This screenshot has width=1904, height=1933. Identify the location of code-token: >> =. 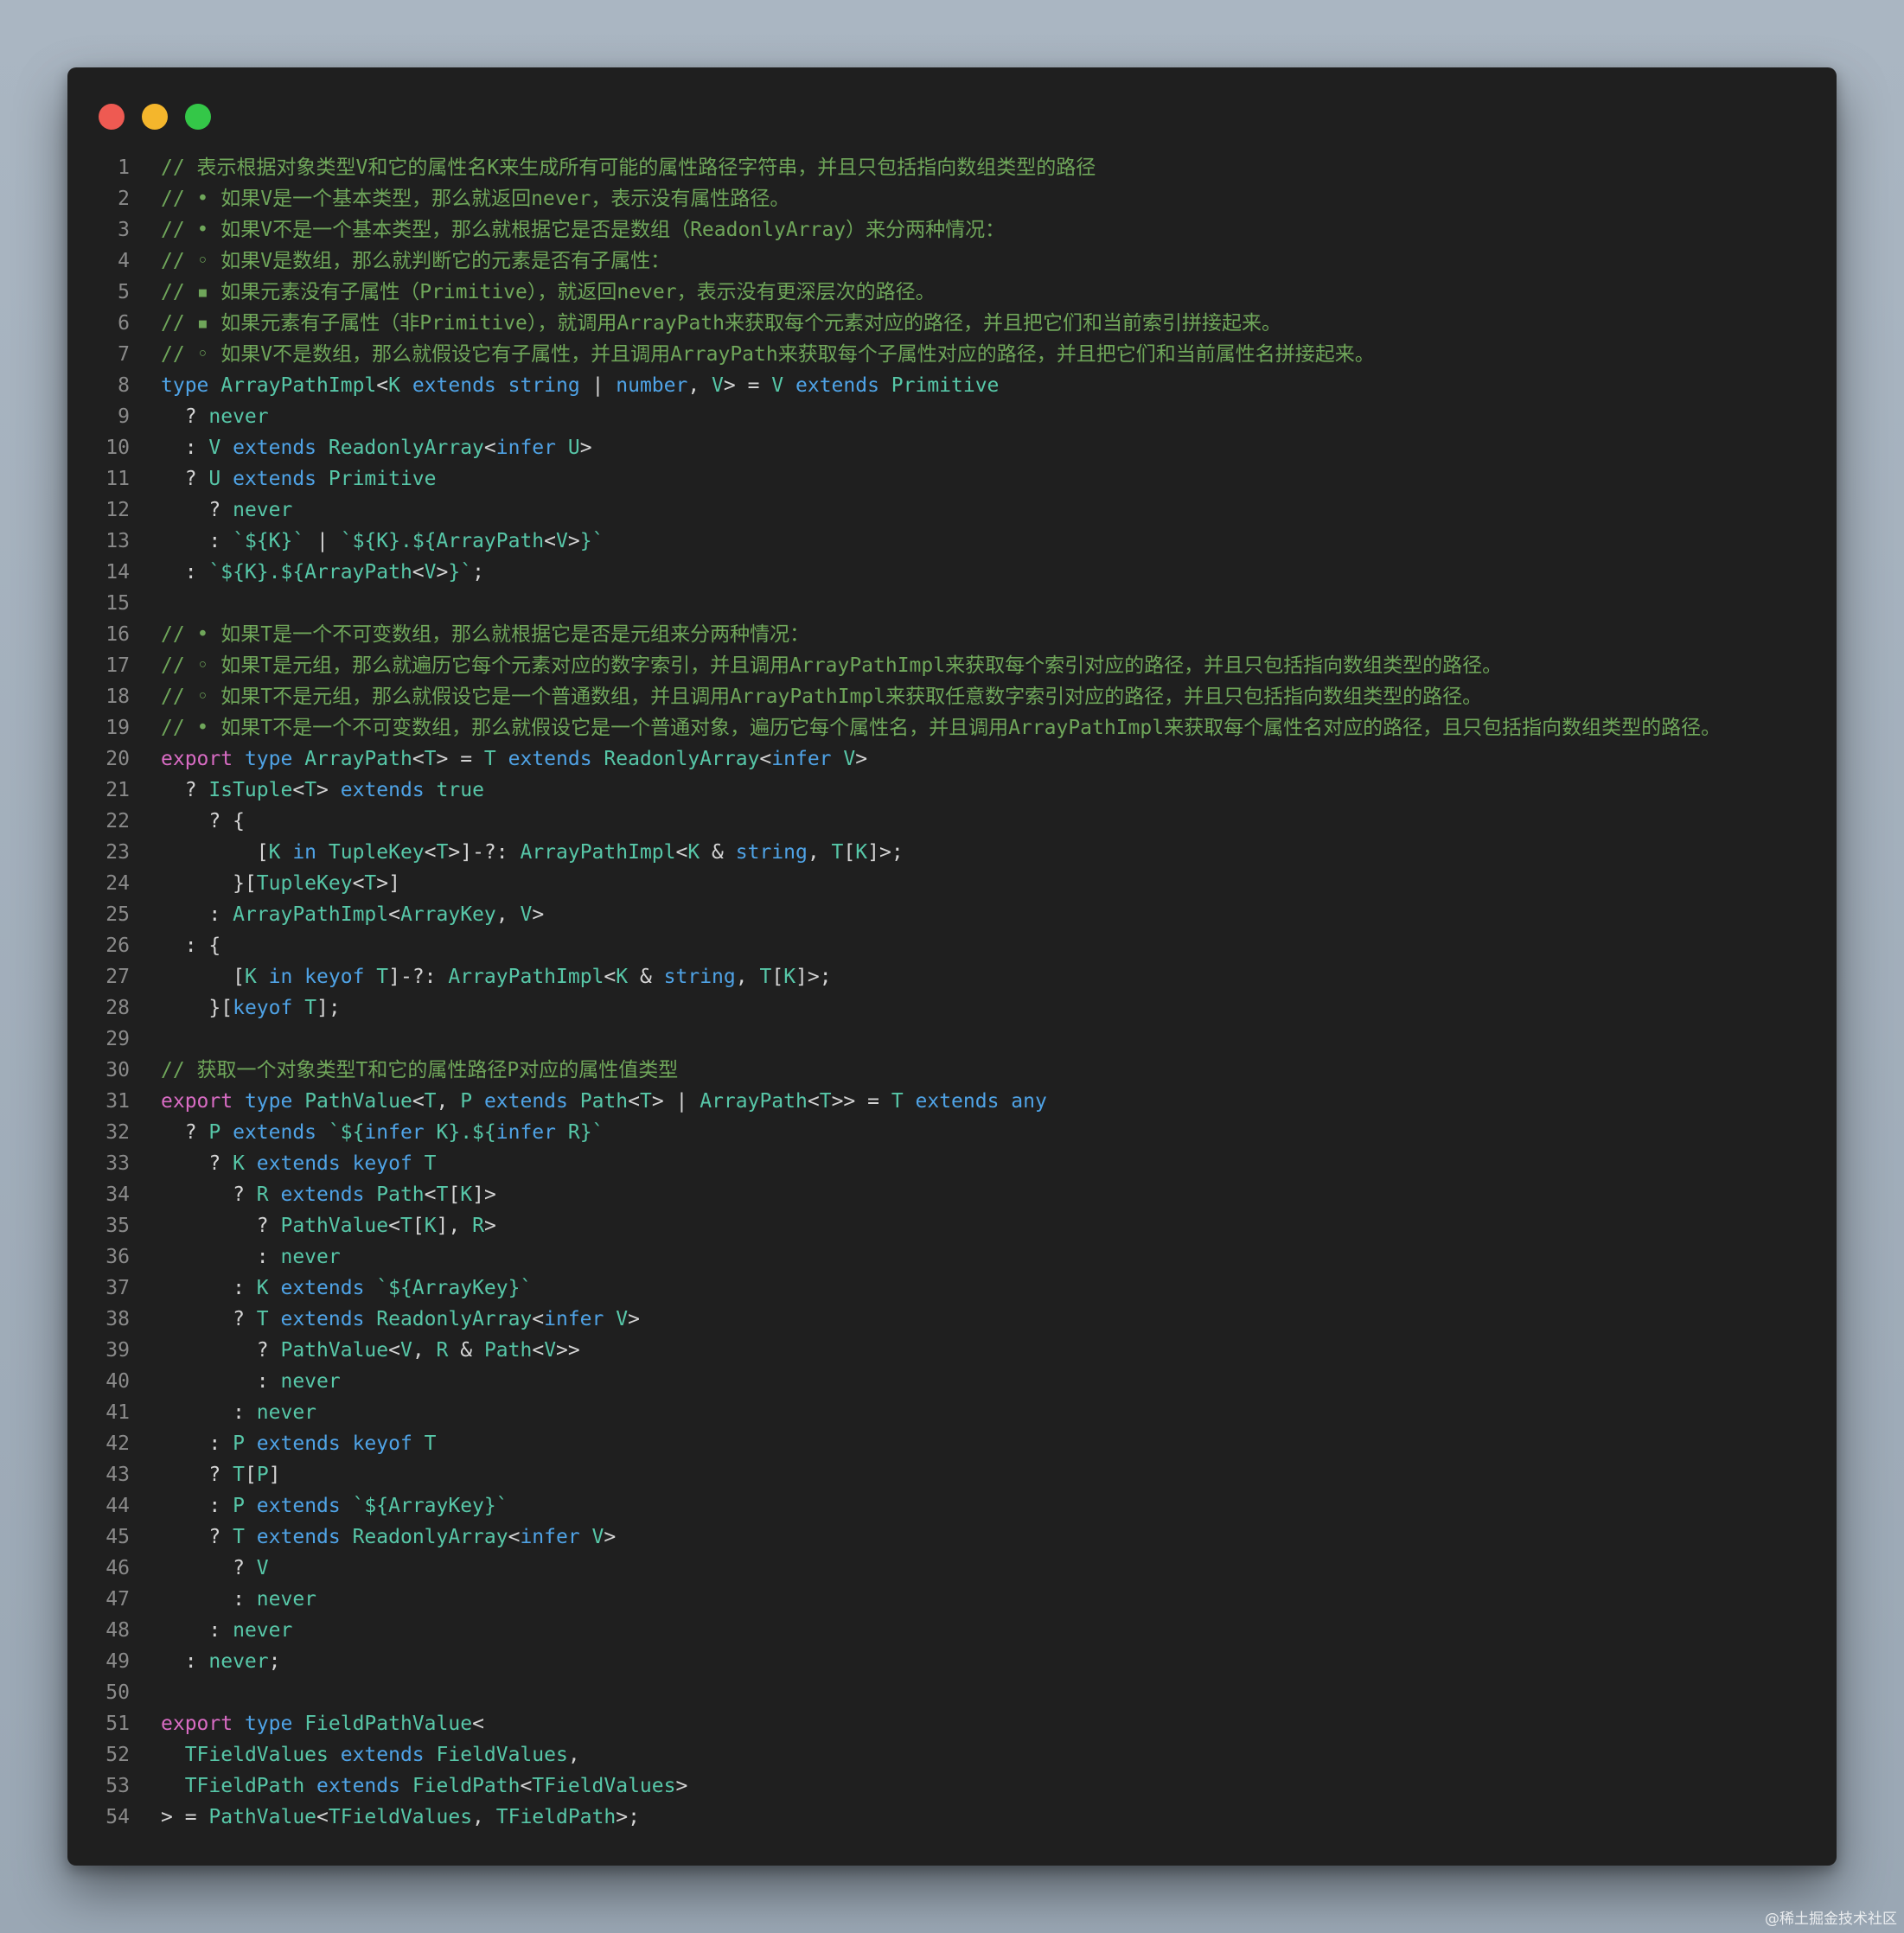
(861, 1101).